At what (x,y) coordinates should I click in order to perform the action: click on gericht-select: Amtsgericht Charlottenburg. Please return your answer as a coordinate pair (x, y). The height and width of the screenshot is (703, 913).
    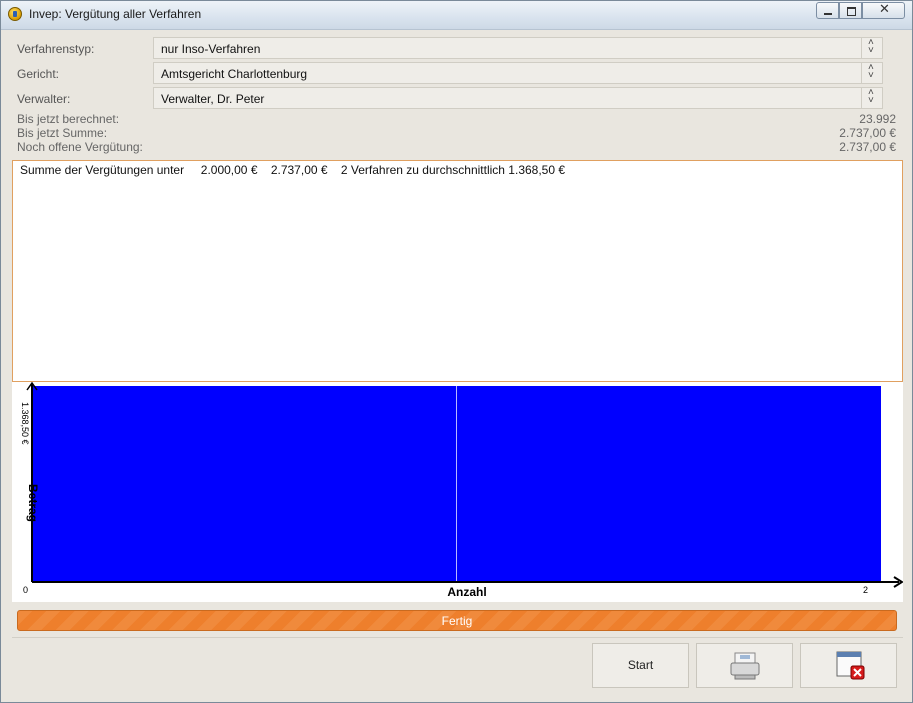
    Looking at the image, I should click on (518, 73).